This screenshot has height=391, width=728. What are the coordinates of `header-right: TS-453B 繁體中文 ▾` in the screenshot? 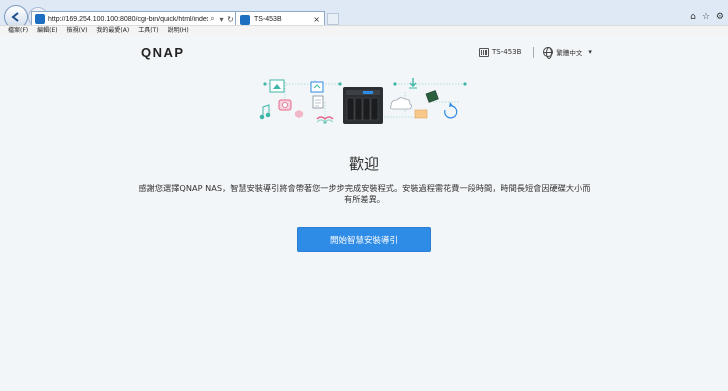 It's located at (535, 52).